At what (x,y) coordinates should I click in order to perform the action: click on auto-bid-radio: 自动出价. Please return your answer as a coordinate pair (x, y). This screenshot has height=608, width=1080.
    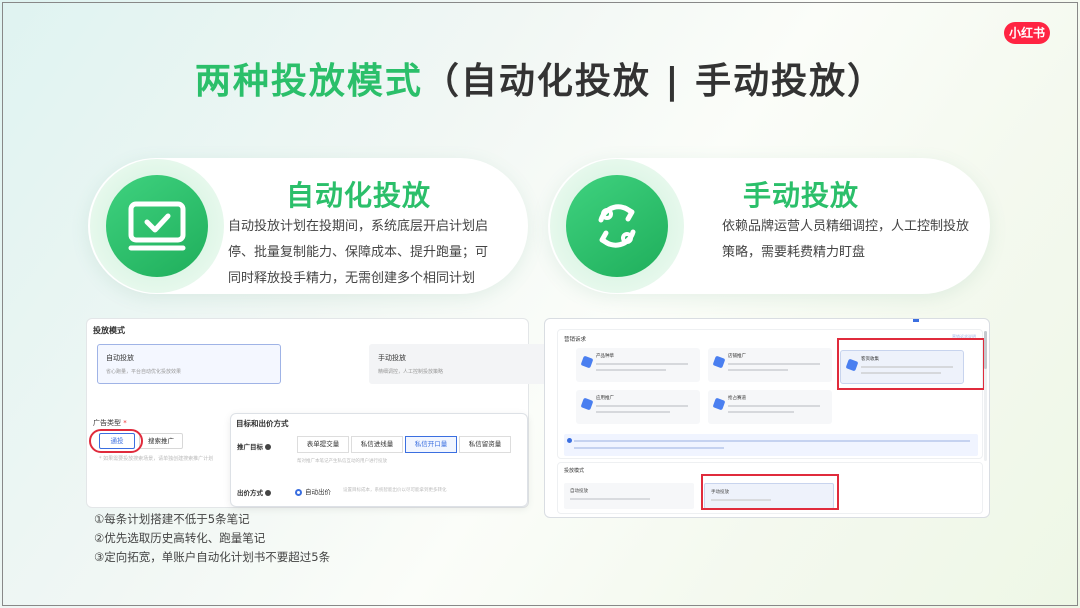
    Looking at the image, I should click on (313, 491).